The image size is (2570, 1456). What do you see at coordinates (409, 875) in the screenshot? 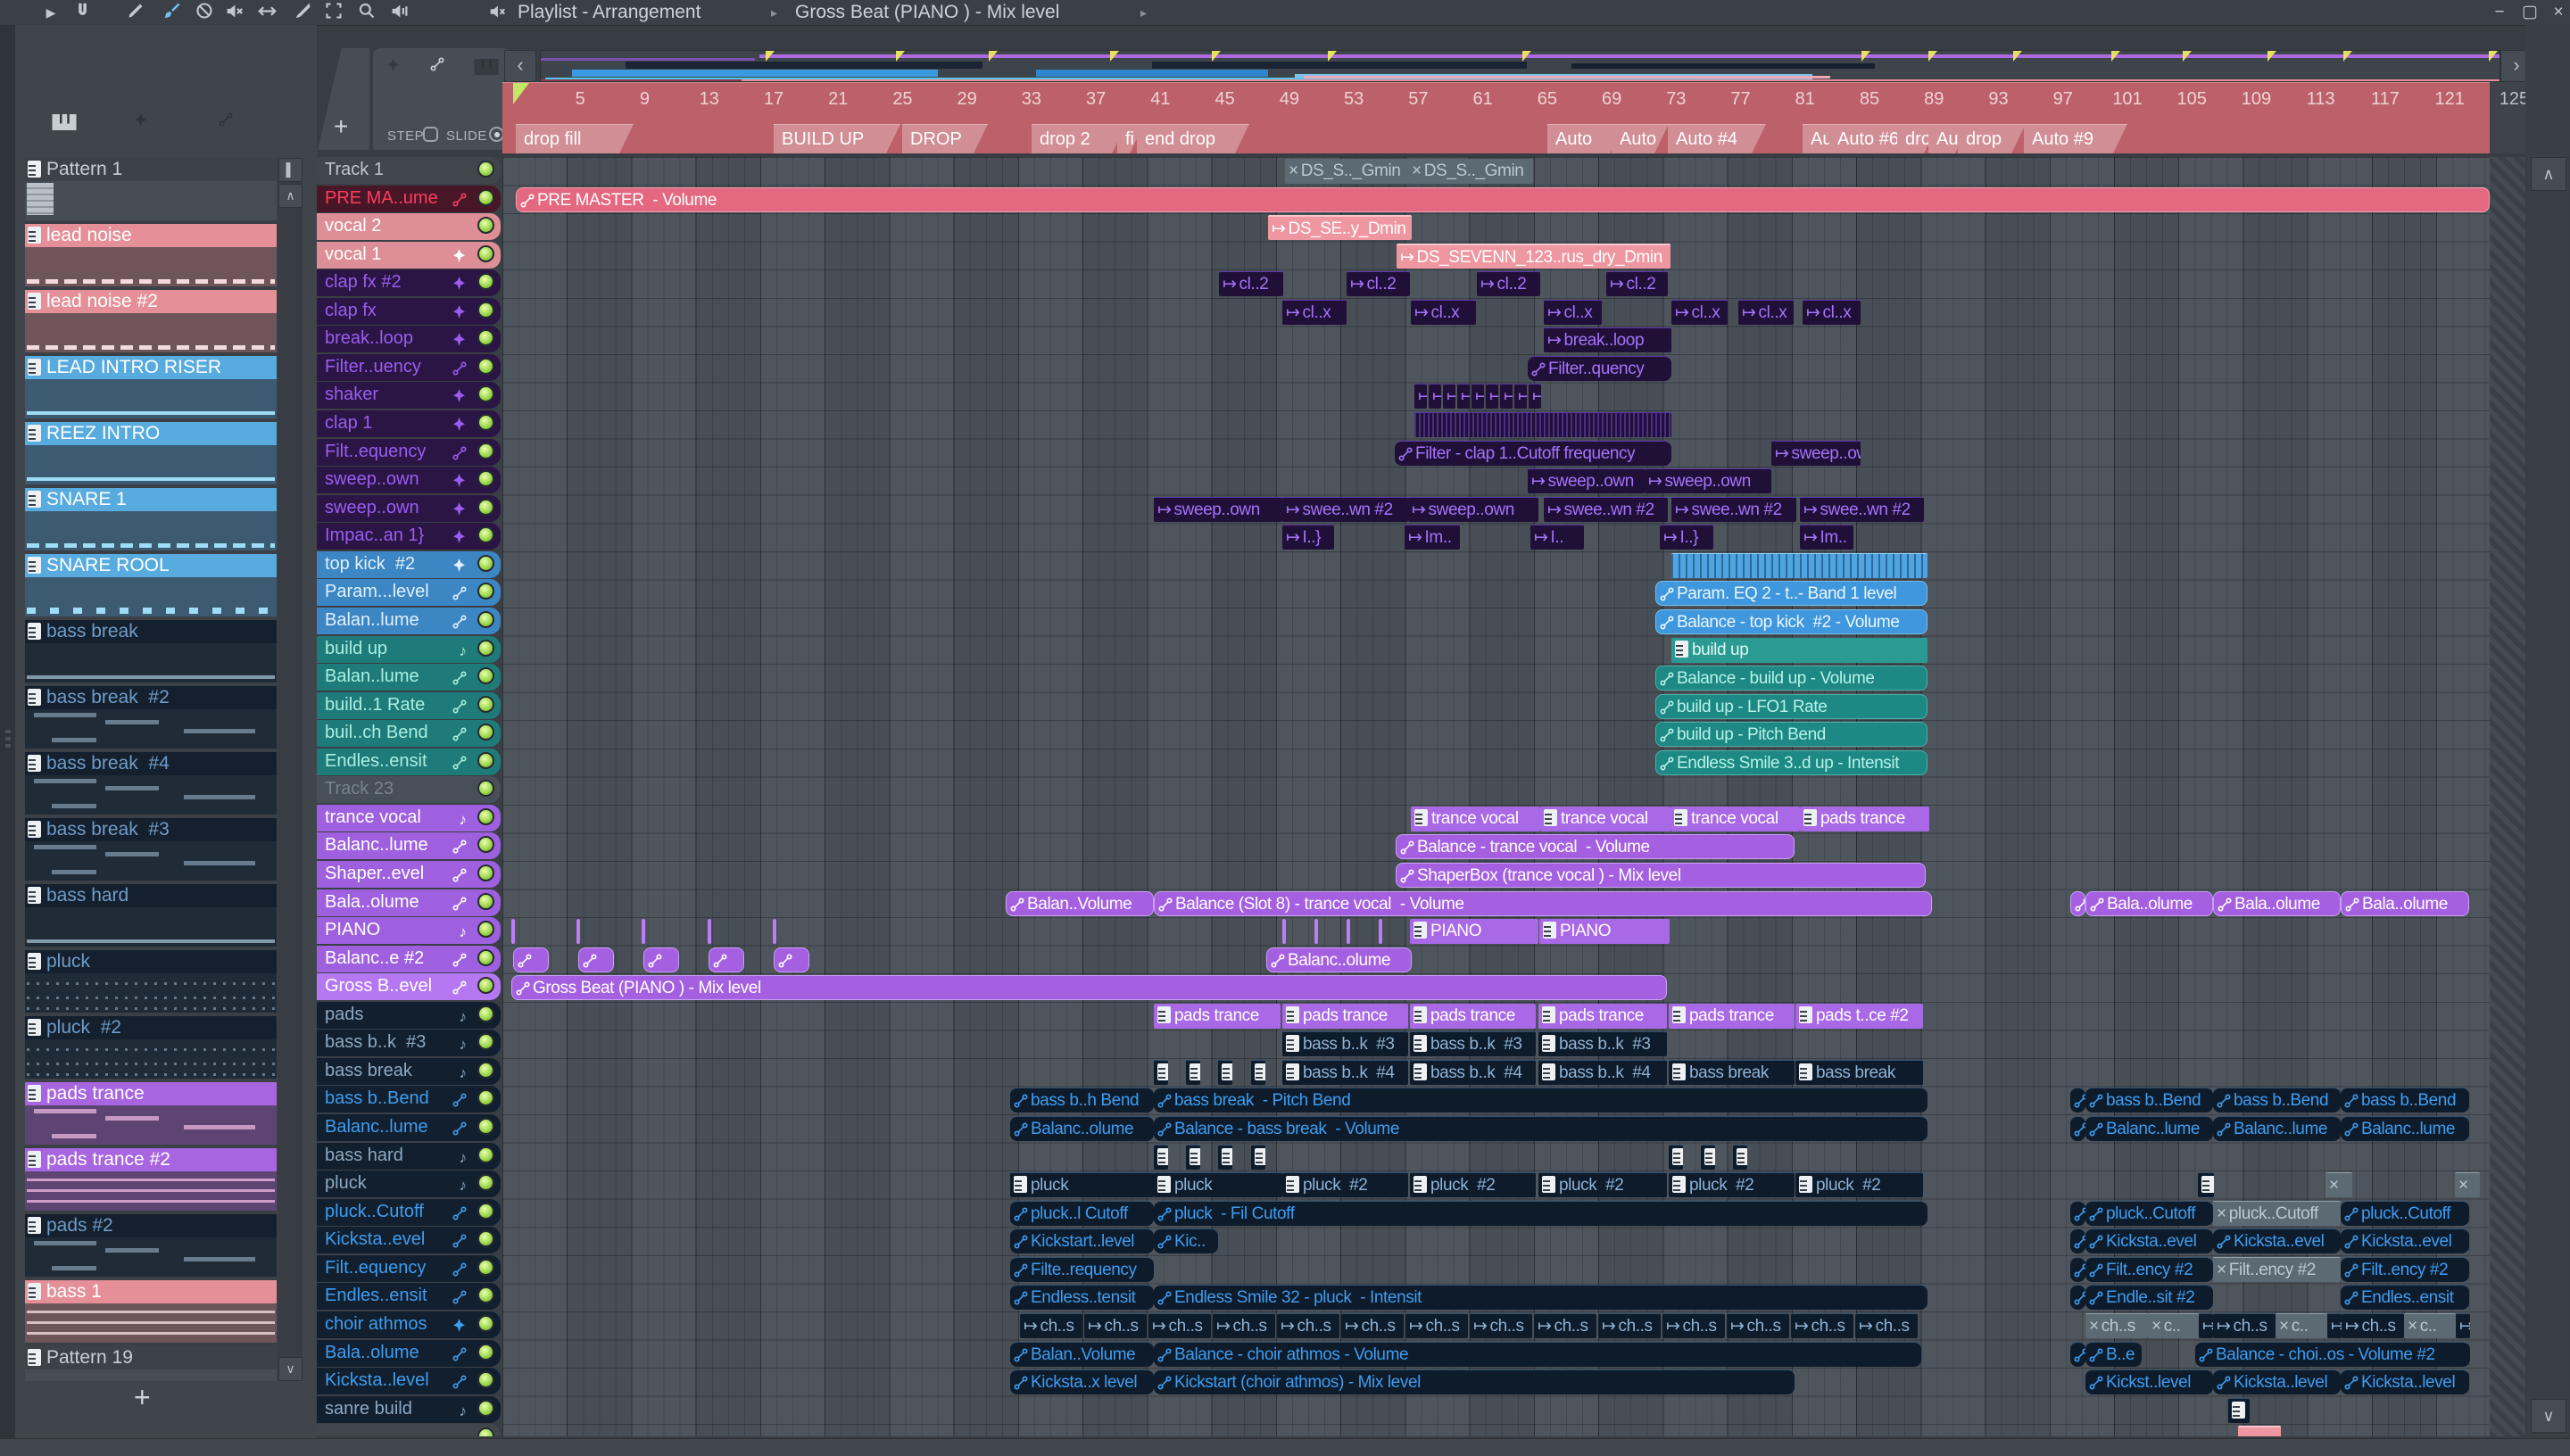
I see `track-header: Shaper..evel` at bounding box center [409, 875].